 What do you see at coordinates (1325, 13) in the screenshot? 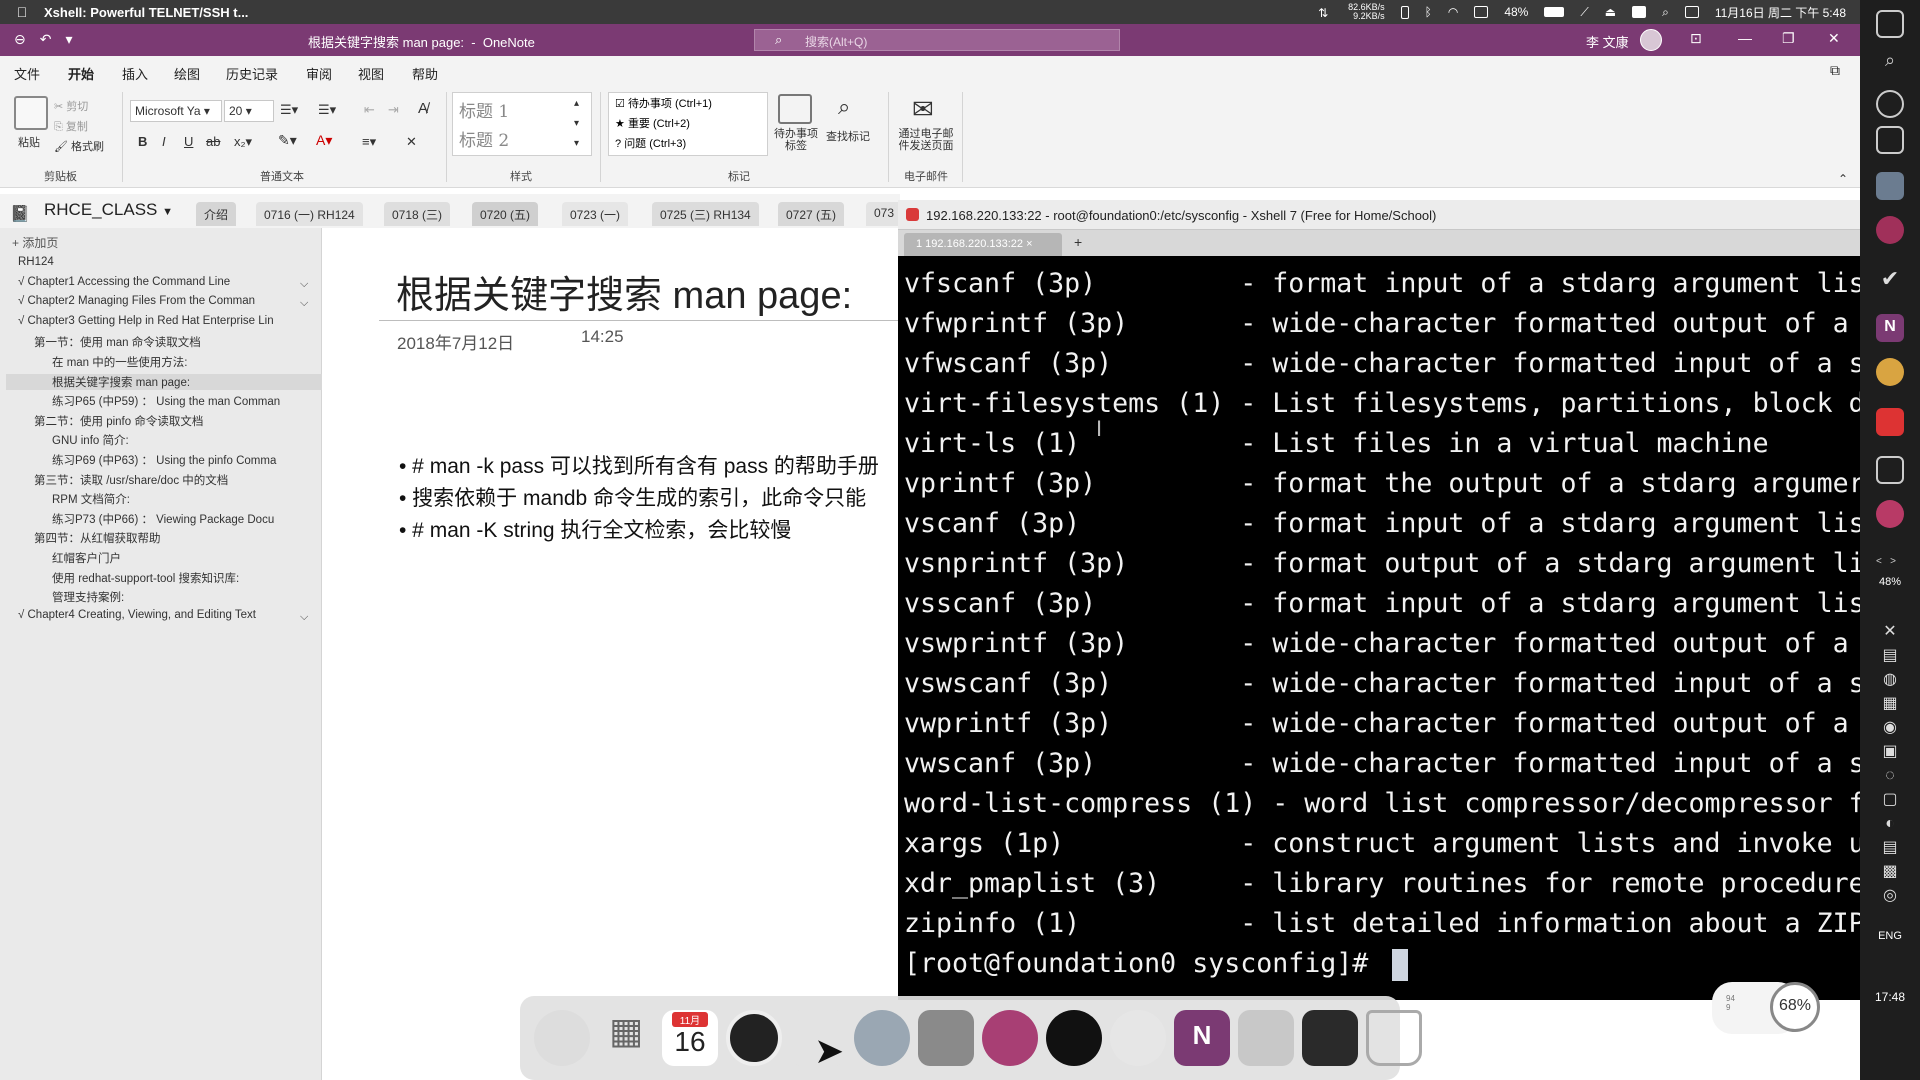
I see `sync-icon: ⇅` at bounding box center [1325, 13].